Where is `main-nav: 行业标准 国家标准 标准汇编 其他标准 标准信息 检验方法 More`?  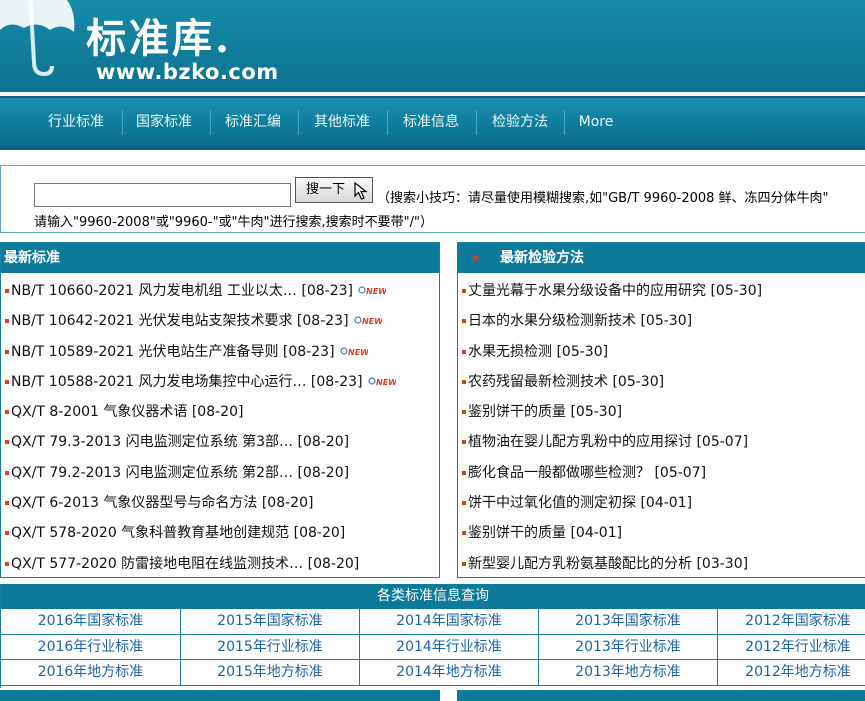 main-nav: 行业标准 国家标准 标准汇编 其他标准 标准信息 检验方法 More is located at coordinates (432, 123).